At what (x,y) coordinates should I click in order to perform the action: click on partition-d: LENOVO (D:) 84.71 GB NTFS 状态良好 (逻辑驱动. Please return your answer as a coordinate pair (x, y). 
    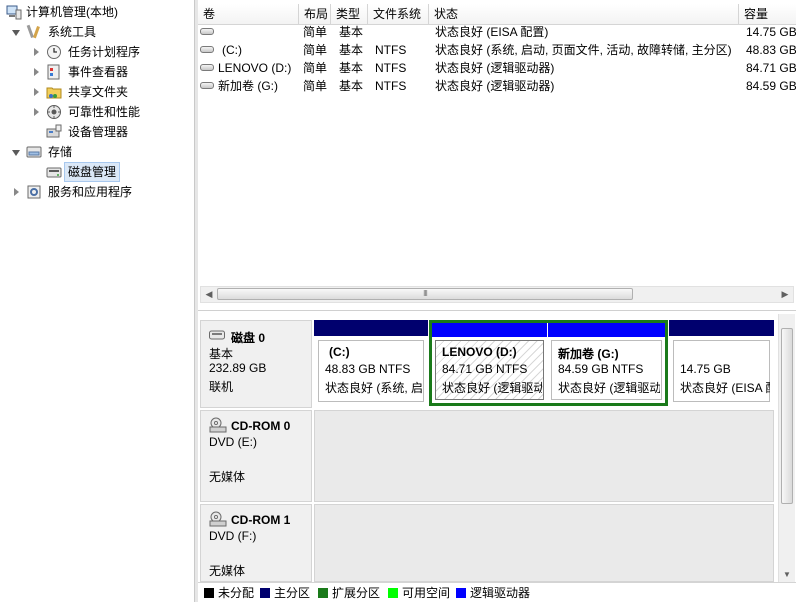
    Looking at the image, I should click on (489, 363).